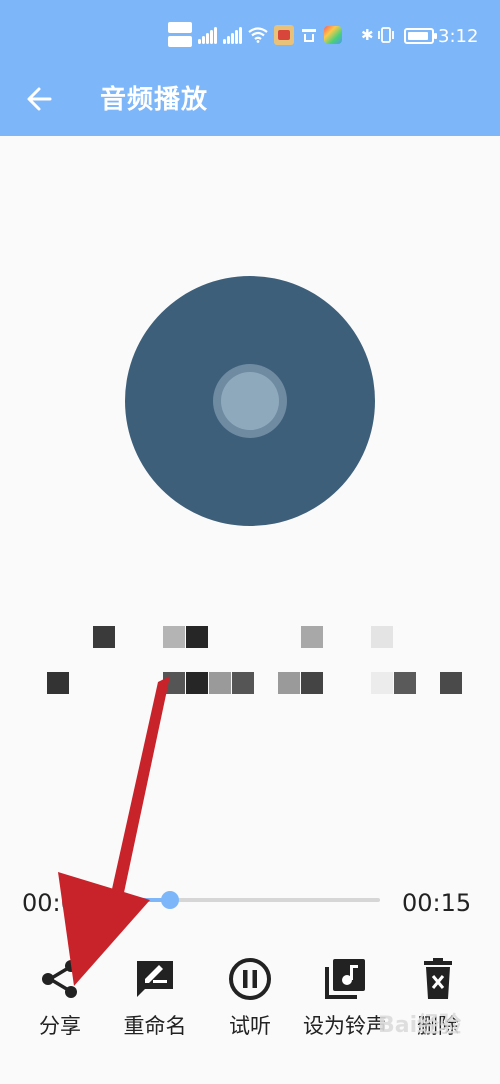 The height and width of the screenshot is (1084, 500). I want to click on annotation-arrow, so click(114, 831).